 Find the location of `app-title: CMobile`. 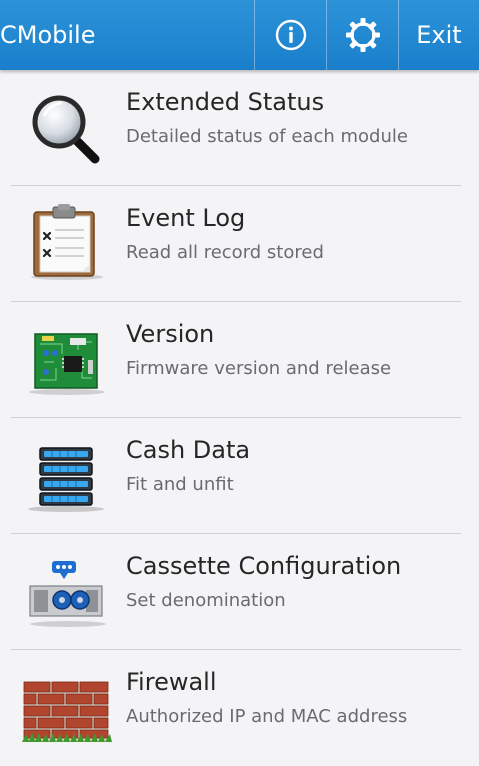

app-title: CMobile is located at coordinates (48, 35).